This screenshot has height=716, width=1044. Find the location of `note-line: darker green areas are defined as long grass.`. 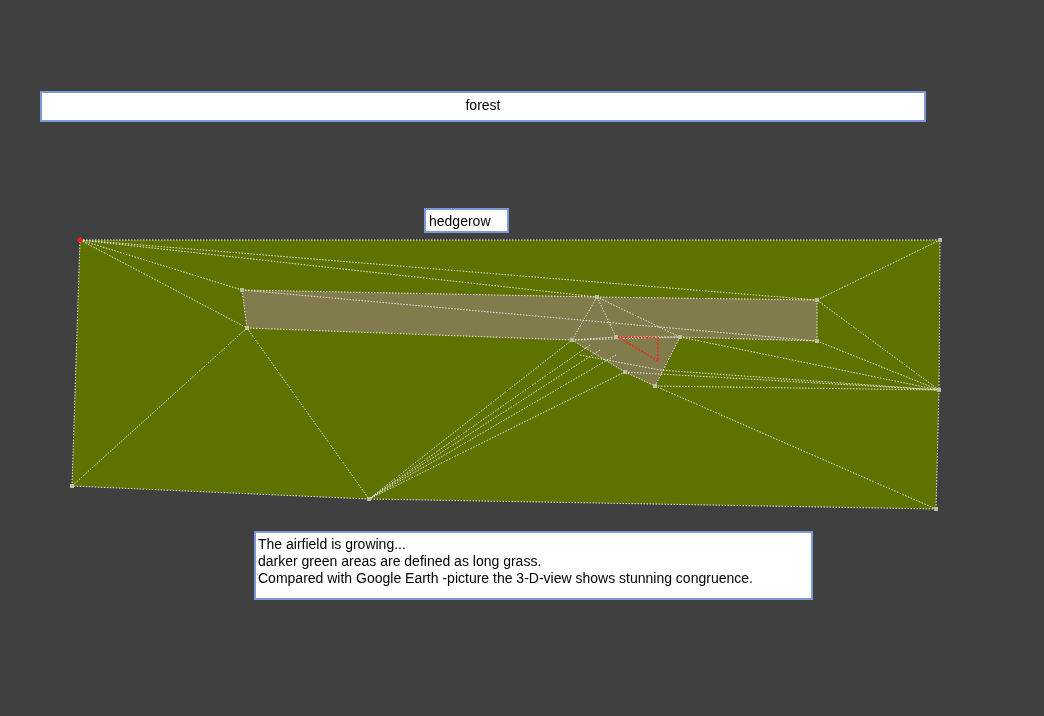

note-line: darker green areas are defined as long grass. is located at coordinates (400, 561).